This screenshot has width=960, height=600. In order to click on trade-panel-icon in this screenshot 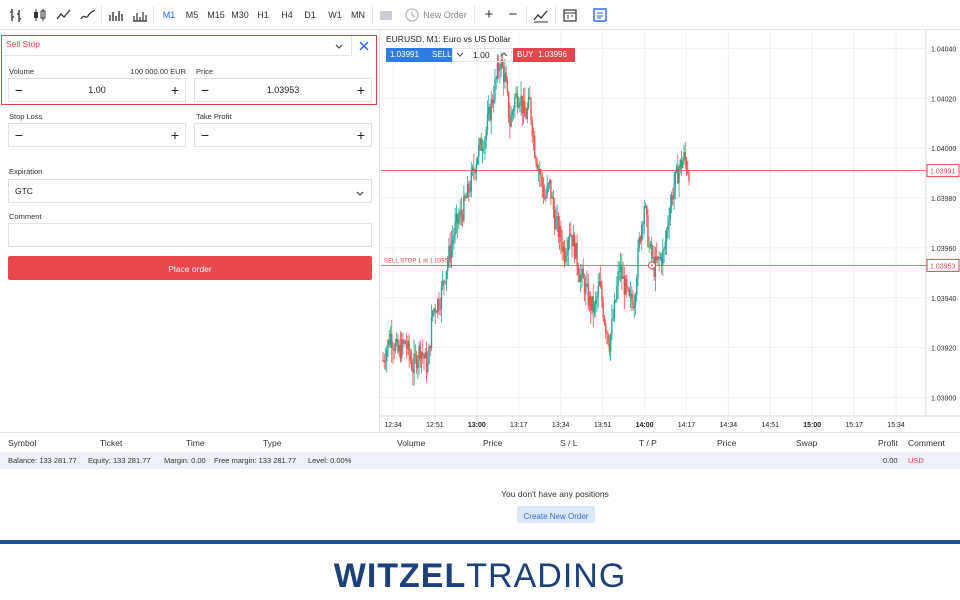, I will do `click(600, 15)`.